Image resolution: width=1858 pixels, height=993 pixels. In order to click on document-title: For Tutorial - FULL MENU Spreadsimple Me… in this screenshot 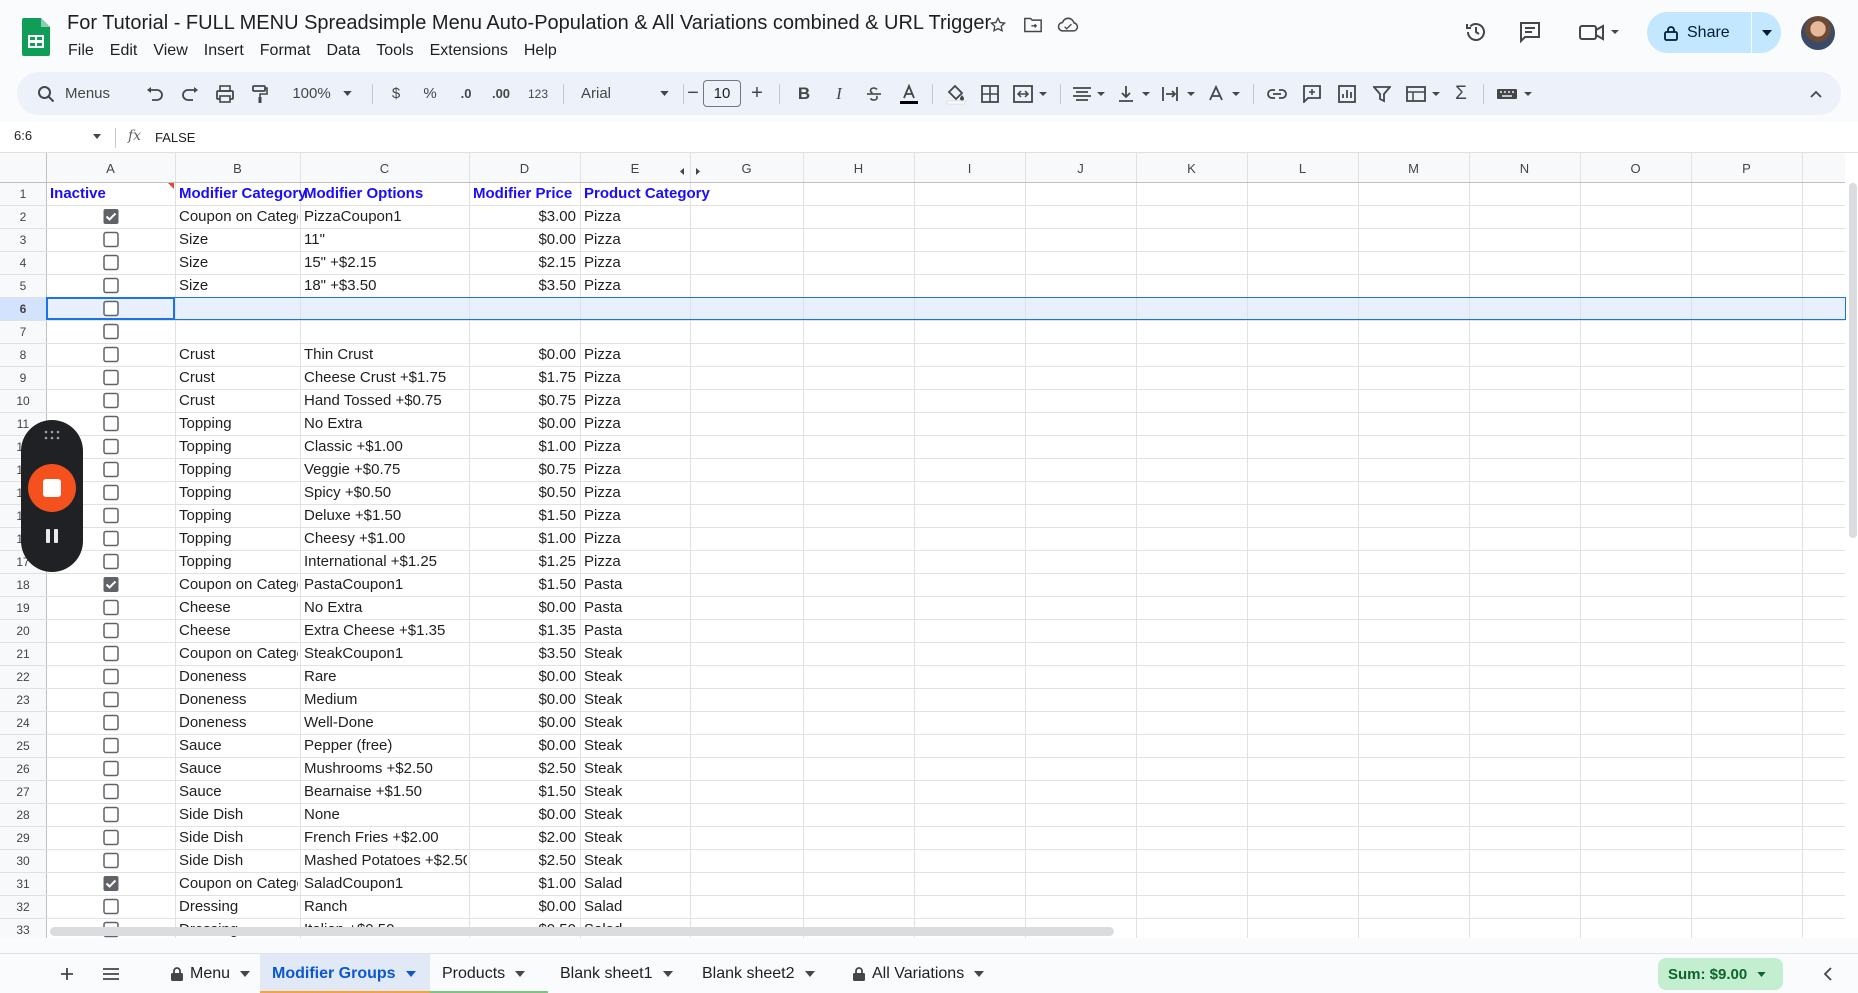, I will do `click(529, 23)`.